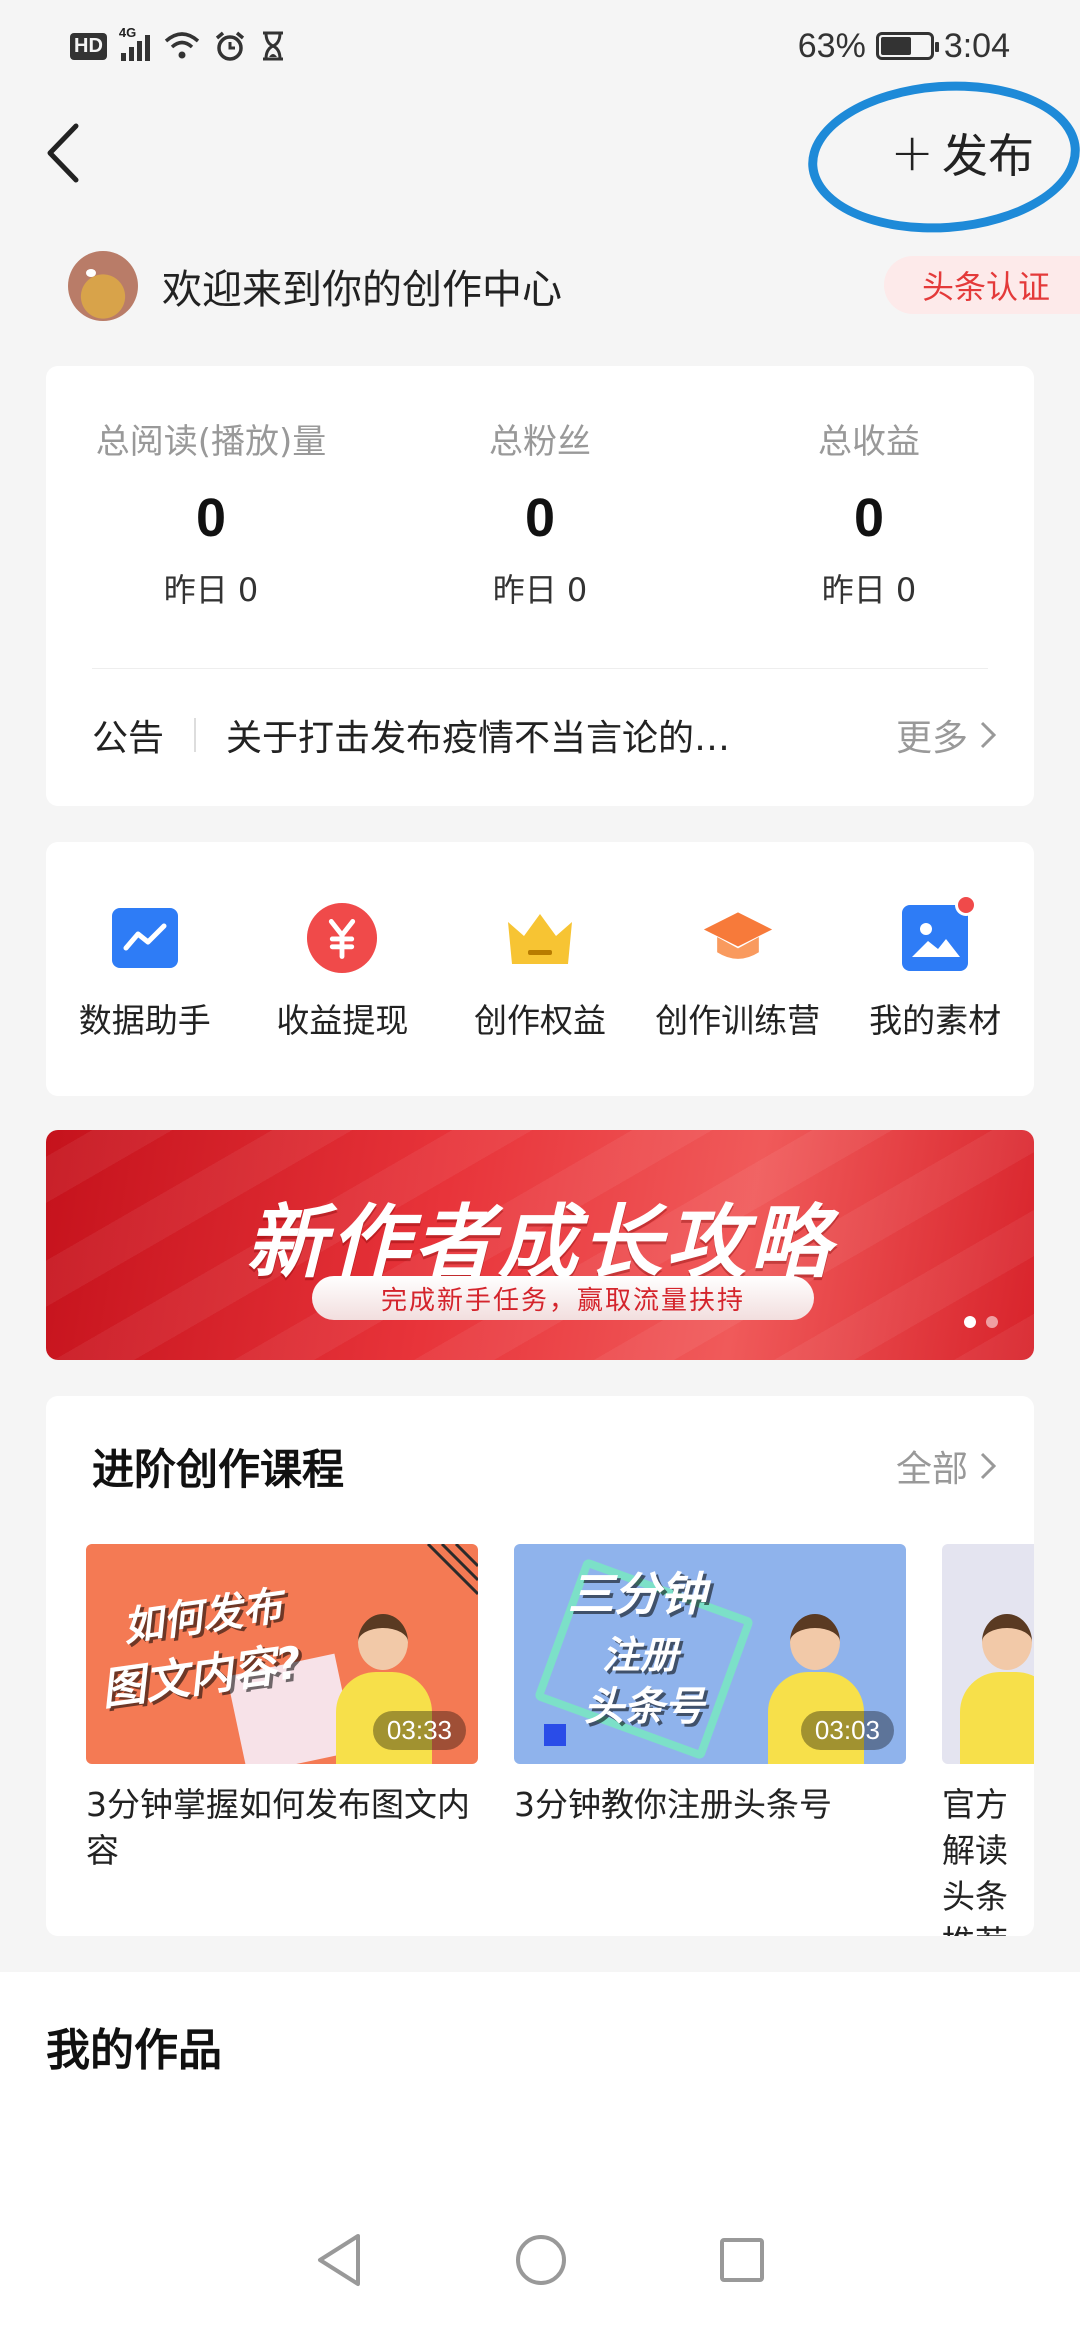 This screenshot has height=2340, width=1080. What do you see at coordinates (230, 46) in the screenshot?
I see `alarm-icon` at bounding box center [230, 46].